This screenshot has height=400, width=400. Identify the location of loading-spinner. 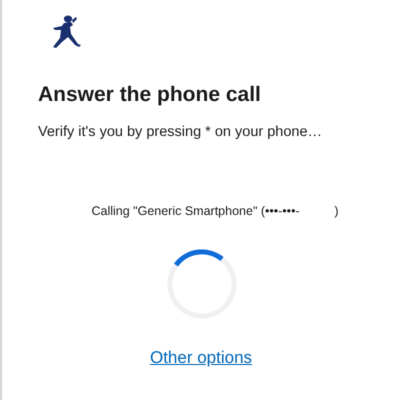
(202, 284).